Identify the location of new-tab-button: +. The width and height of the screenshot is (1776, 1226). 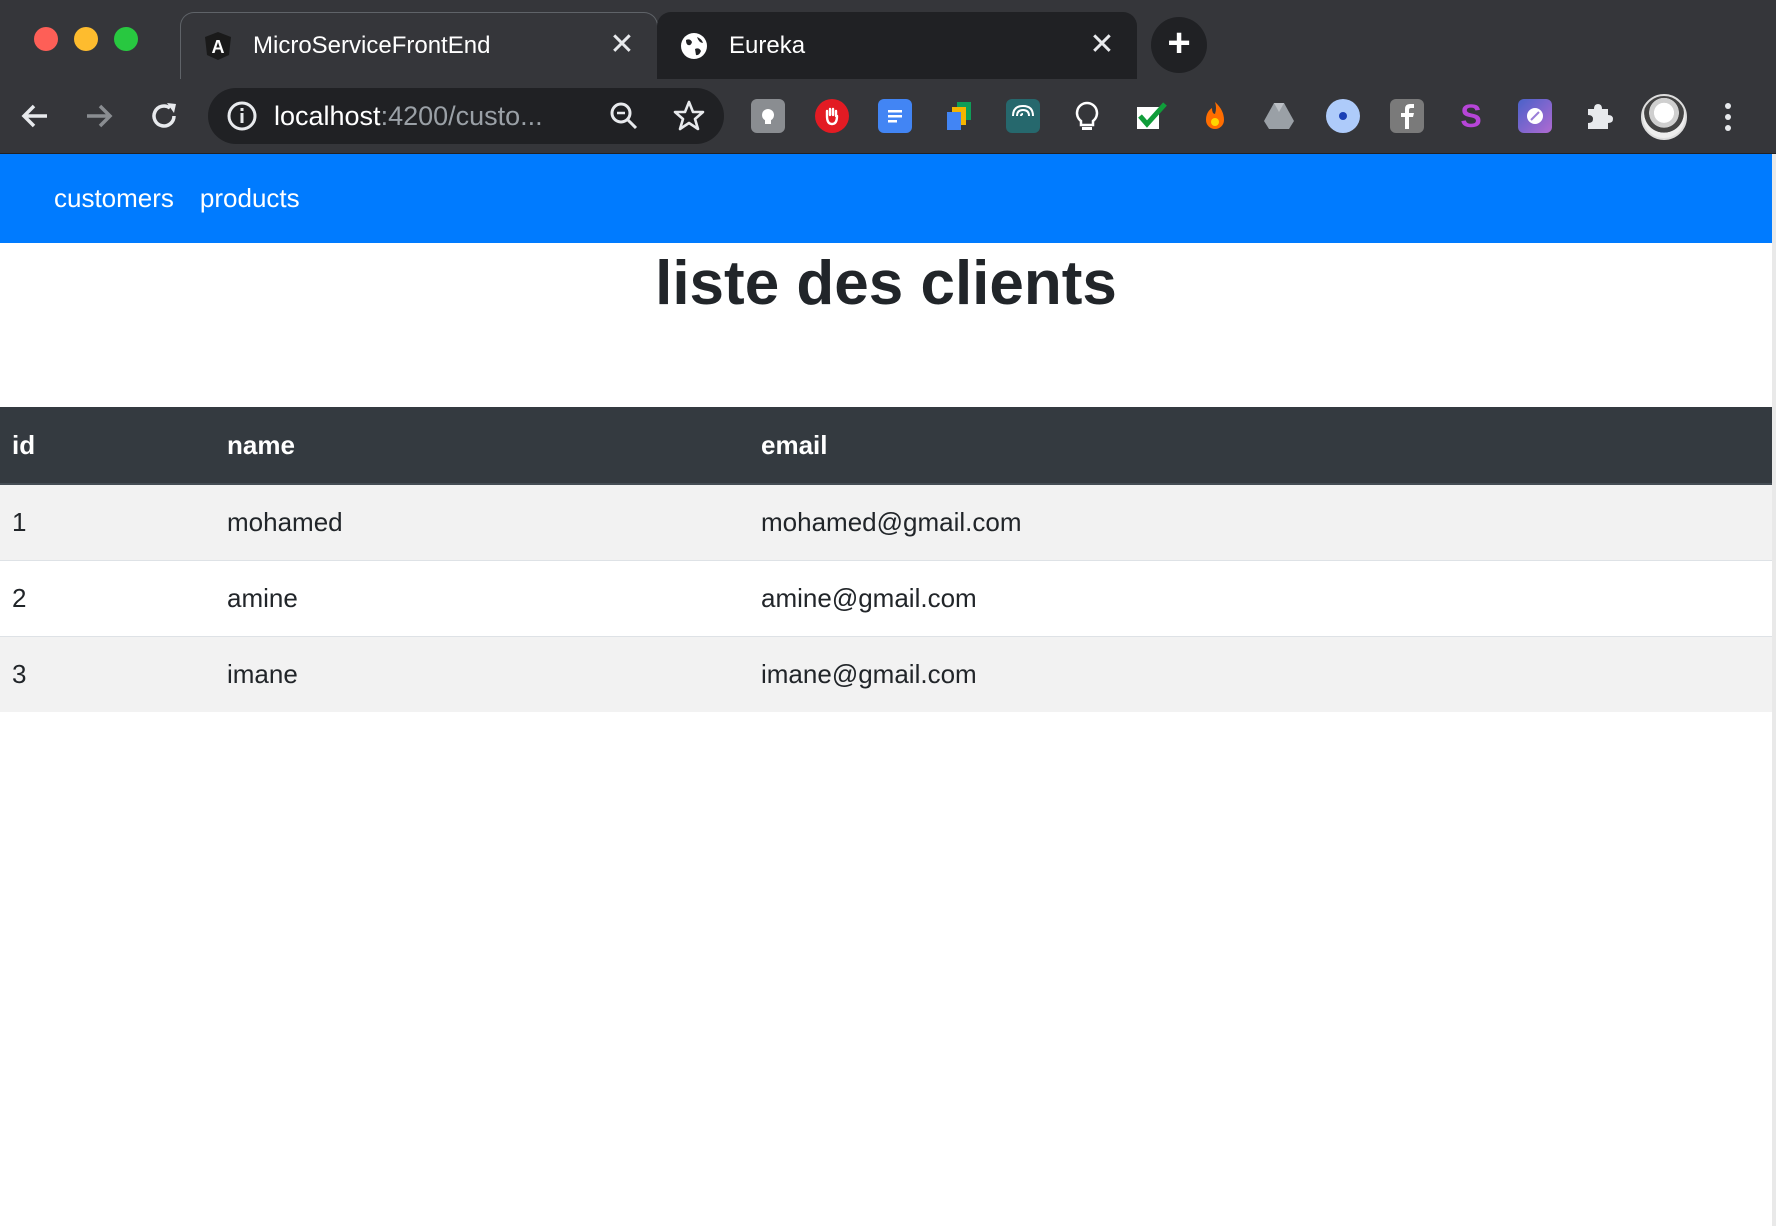
(1179, 45).